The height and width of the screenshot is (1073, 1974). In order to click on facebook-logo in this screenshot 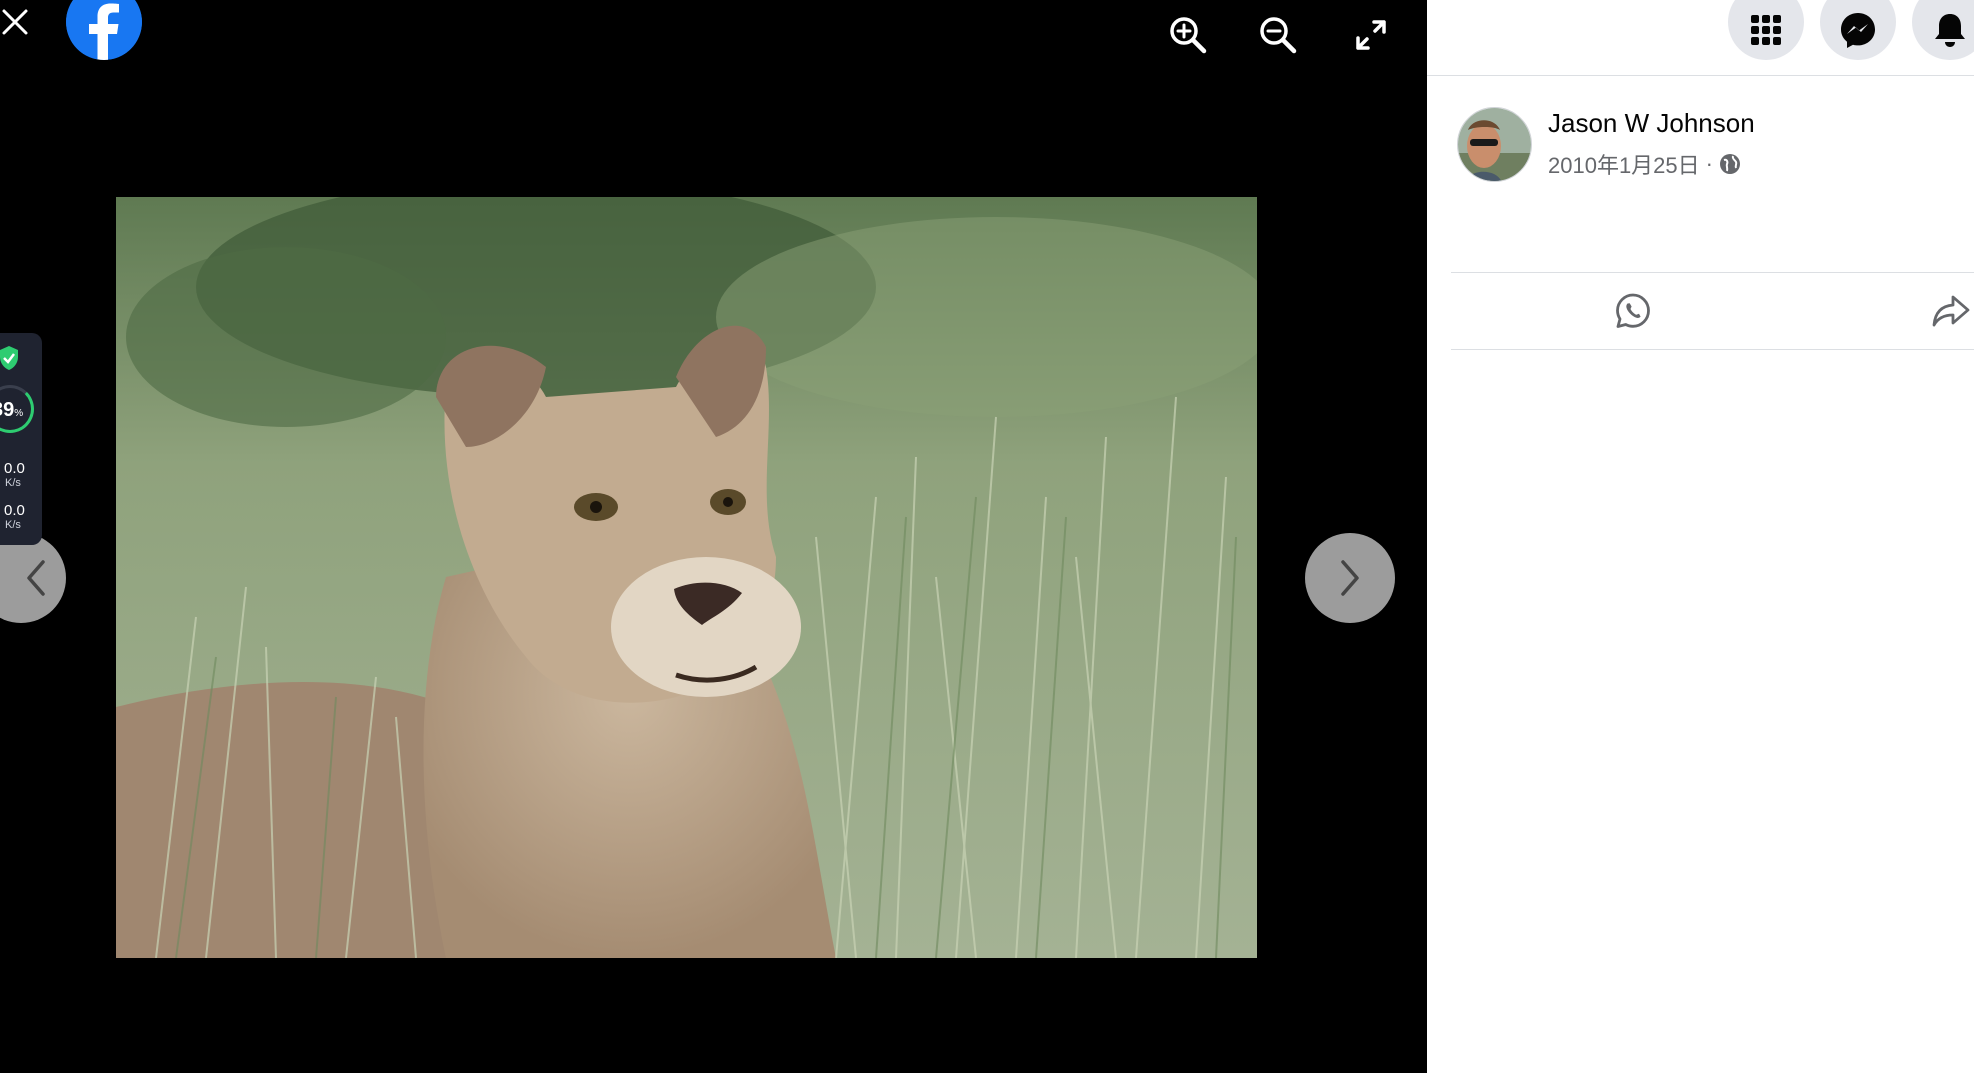, I will do `click(104, 30)`.